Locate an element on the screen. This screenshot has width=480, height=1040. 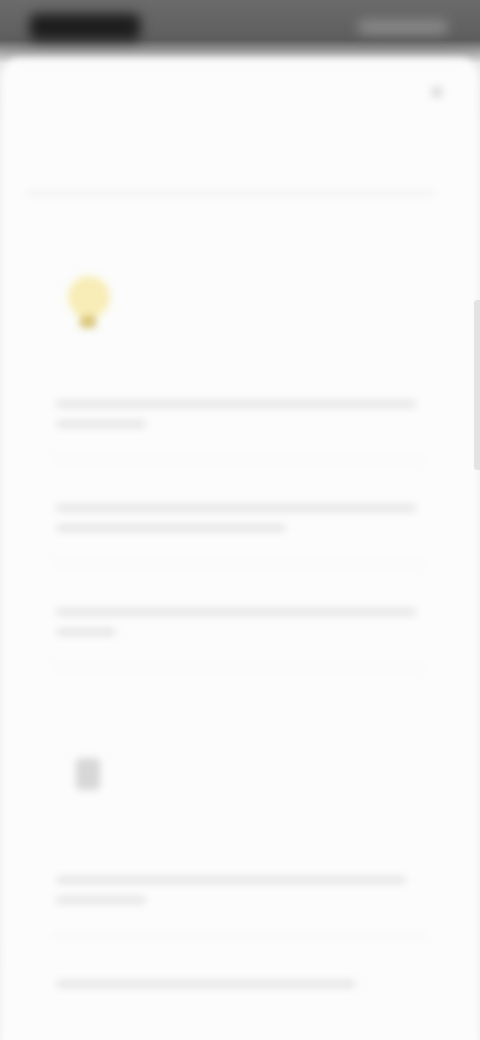
tab-divider is located at coordinates (231, 193).